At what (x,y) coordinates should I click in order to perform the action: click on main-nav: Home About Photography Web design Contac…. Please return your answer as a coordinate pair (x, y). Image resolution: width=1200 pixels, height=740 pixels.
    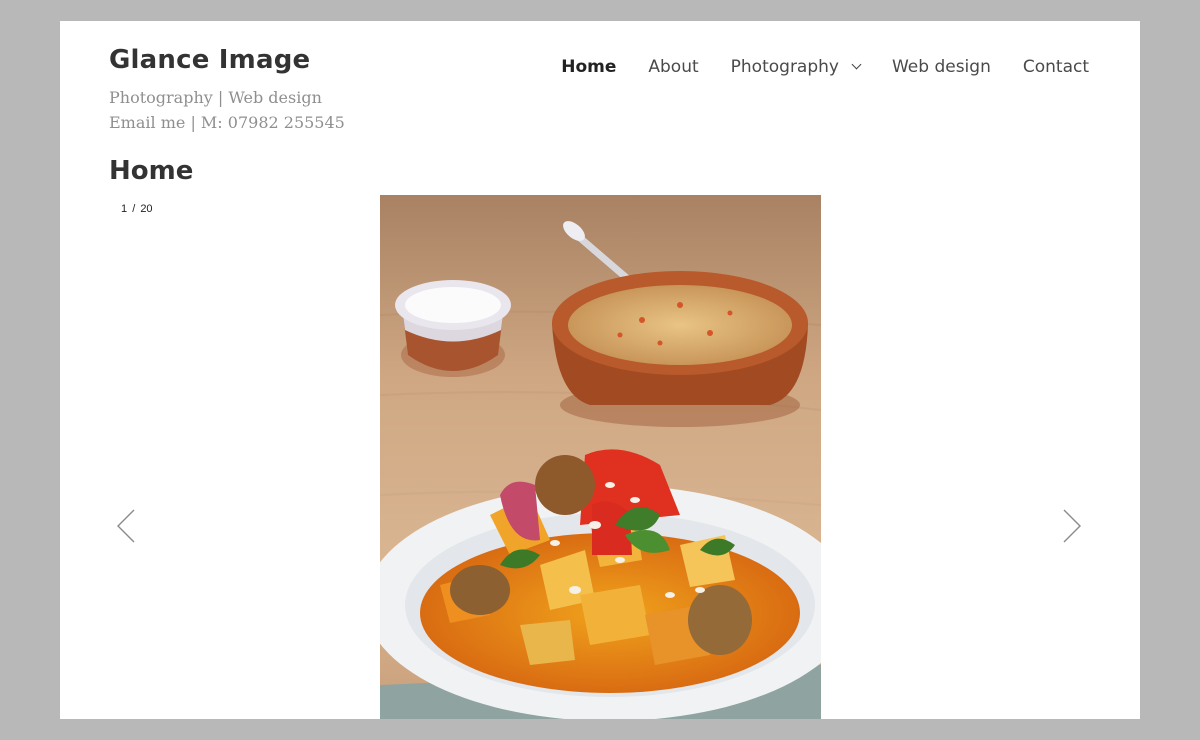
    Looking at the image, I should click on (825, 67).